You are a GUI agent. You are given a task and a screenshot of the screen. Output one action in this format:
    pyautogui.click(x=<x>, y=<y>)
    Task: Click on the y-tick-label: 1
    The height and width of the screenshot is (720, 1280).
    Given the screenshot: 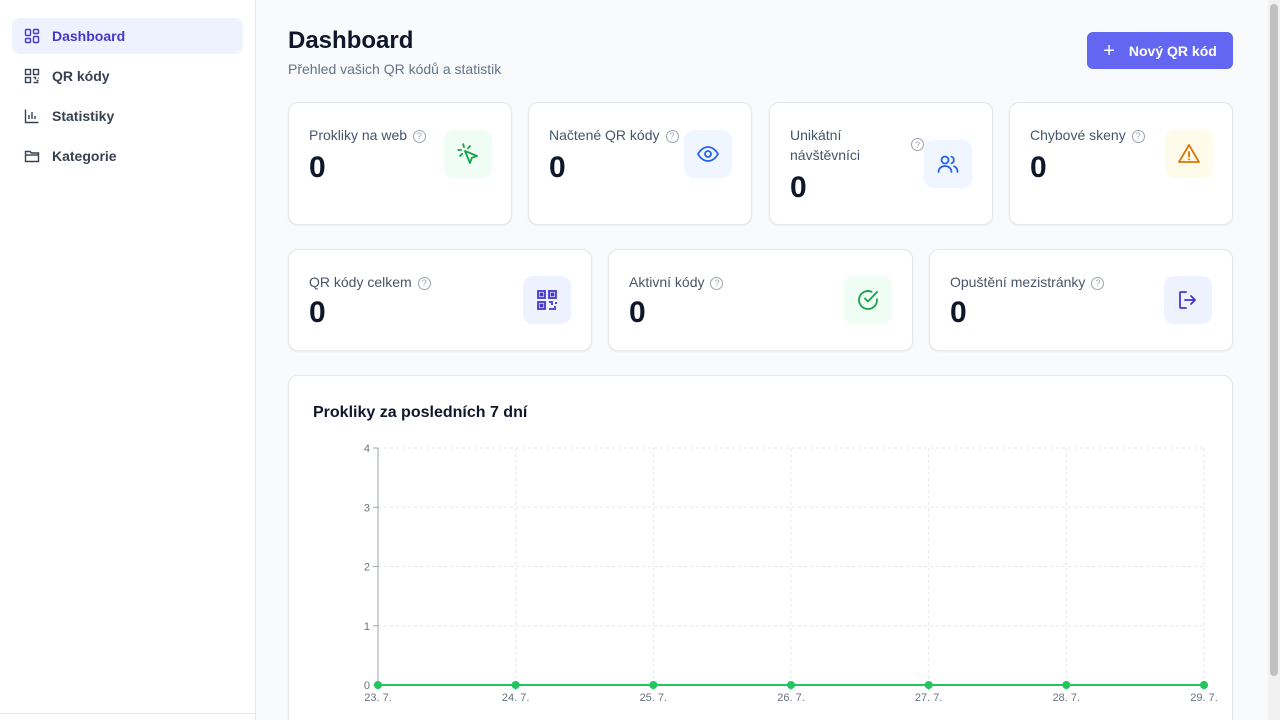 What is the action you would take?
    pyautogui.click(x=367, y=627)
    